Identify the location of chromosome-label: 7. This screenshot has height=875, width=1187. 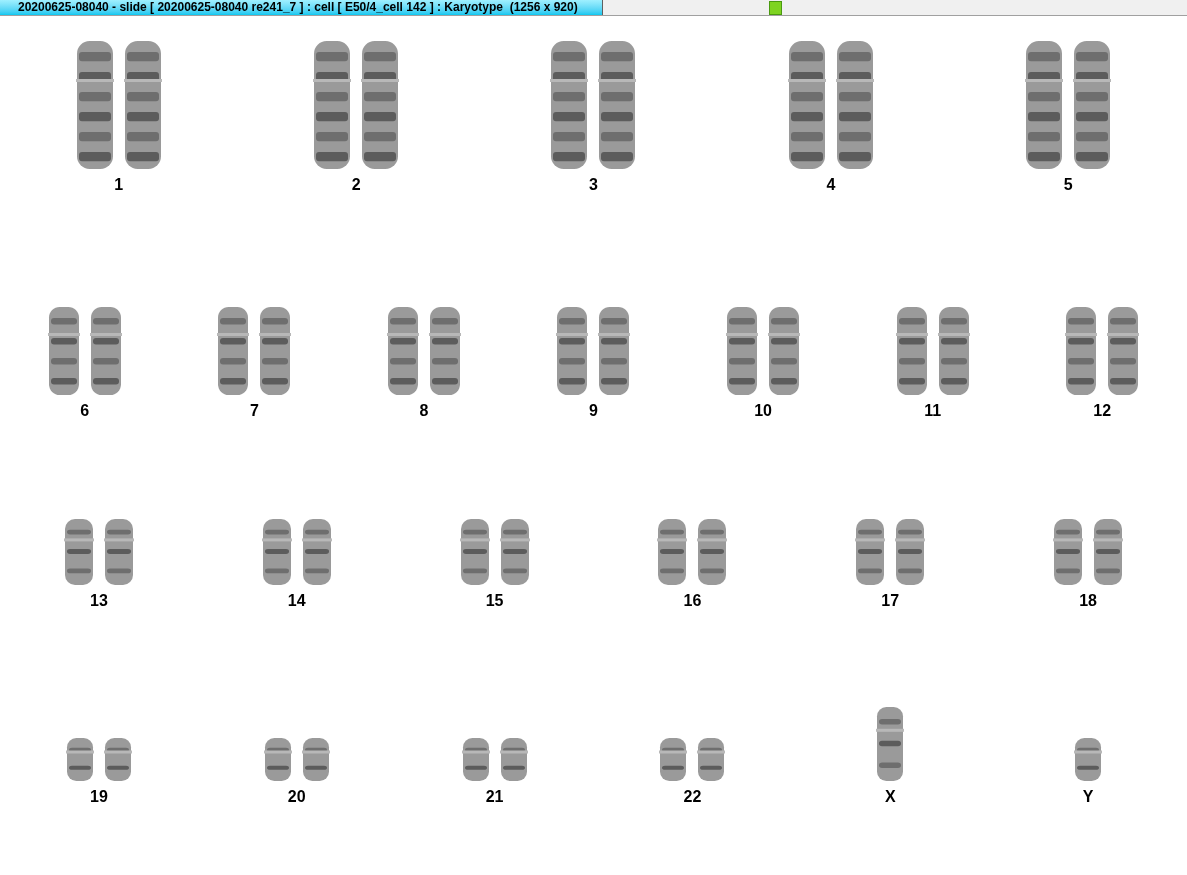
(254, 411).